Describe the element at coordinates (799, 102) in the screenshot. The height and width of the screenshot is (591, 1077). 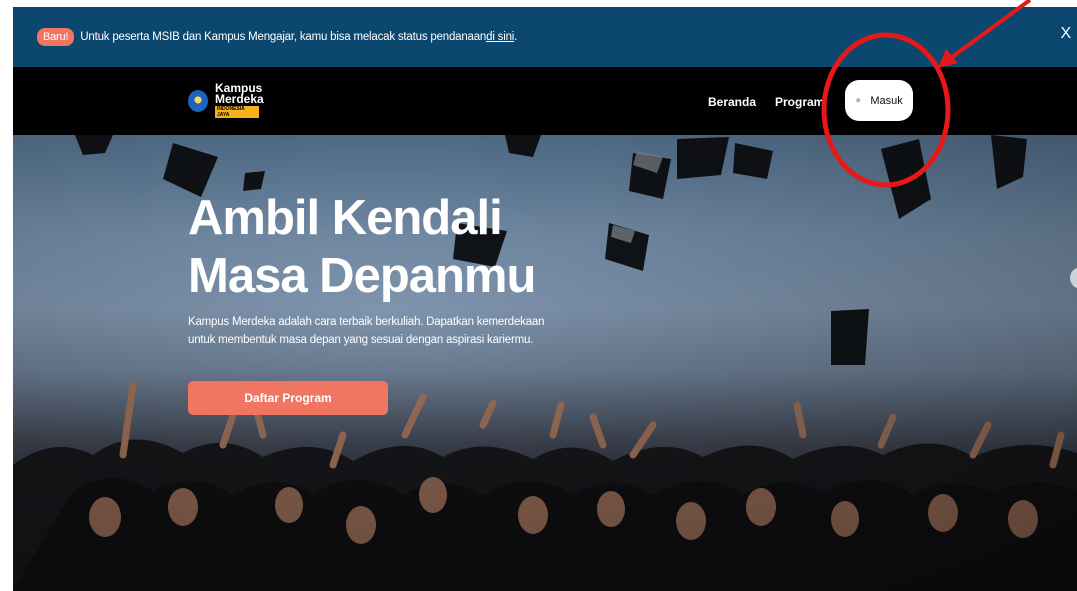
I see `nav-program: Program` at that location.